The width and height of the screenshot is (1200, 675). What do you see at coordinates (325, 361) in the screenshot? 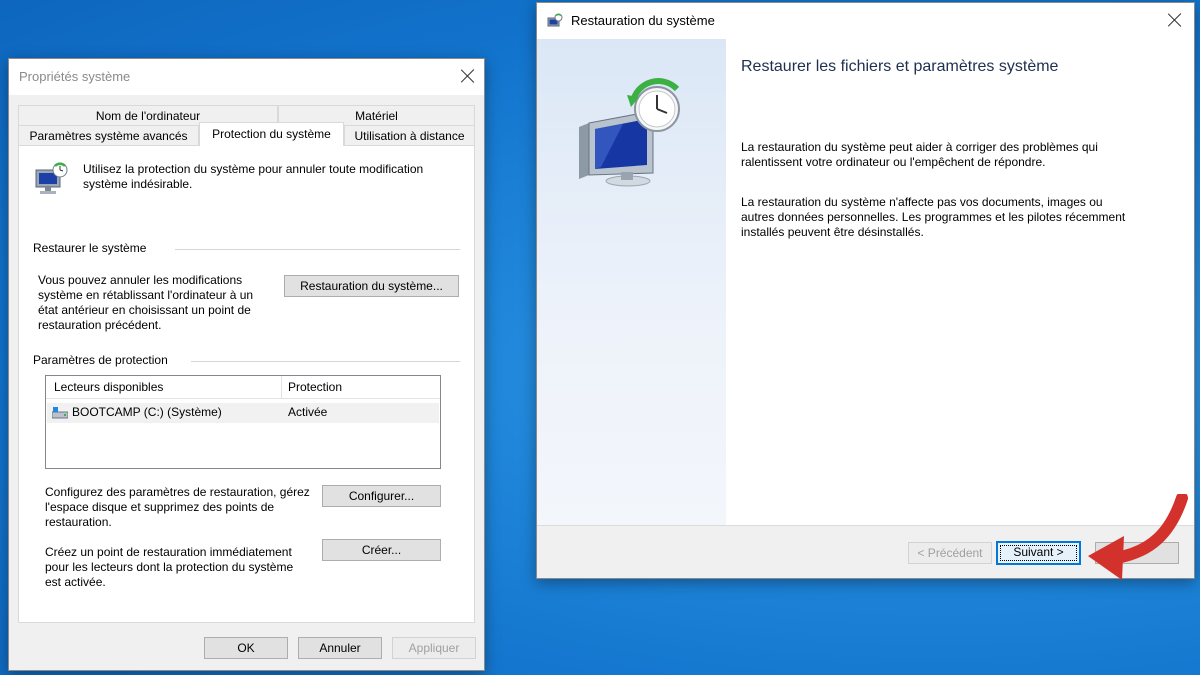
I see `protection-group-line` at bounding box center [325, 361].